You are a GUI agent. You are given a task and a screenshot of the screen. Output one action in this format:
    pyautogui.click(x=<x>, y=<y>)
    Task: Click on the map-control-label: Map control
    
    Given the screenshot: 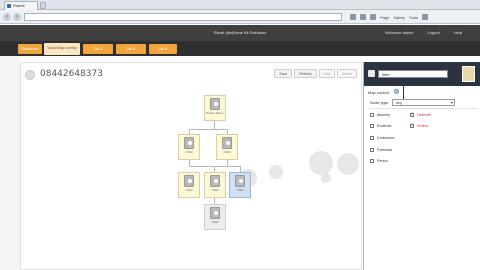 What is the action you would take?
    pyautogui.click(x=378, y=92)
    